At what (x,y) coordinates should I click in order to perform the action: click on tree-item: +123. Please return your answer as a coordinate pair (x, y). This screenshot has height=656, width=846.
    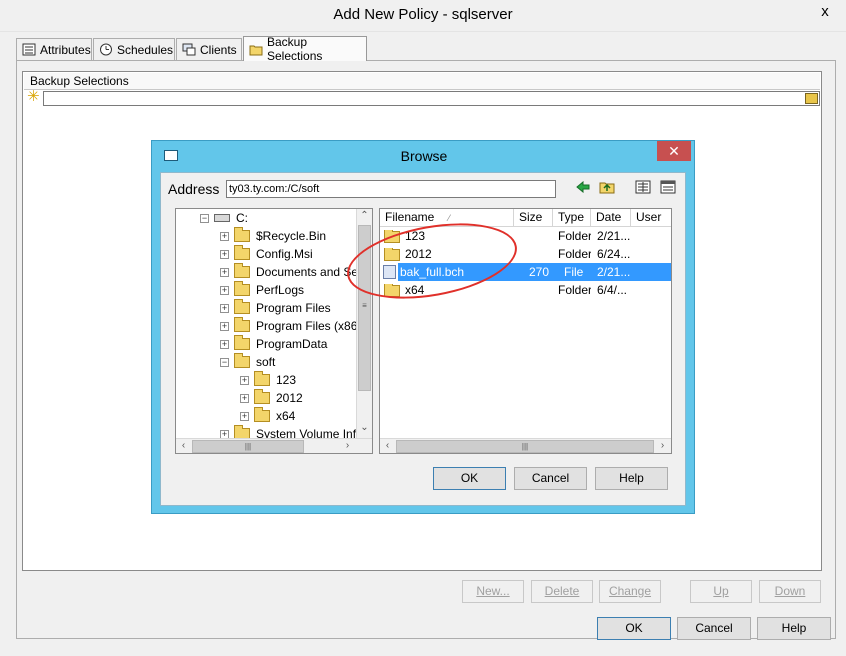
    Looking at the image, I should click on (268, 380).